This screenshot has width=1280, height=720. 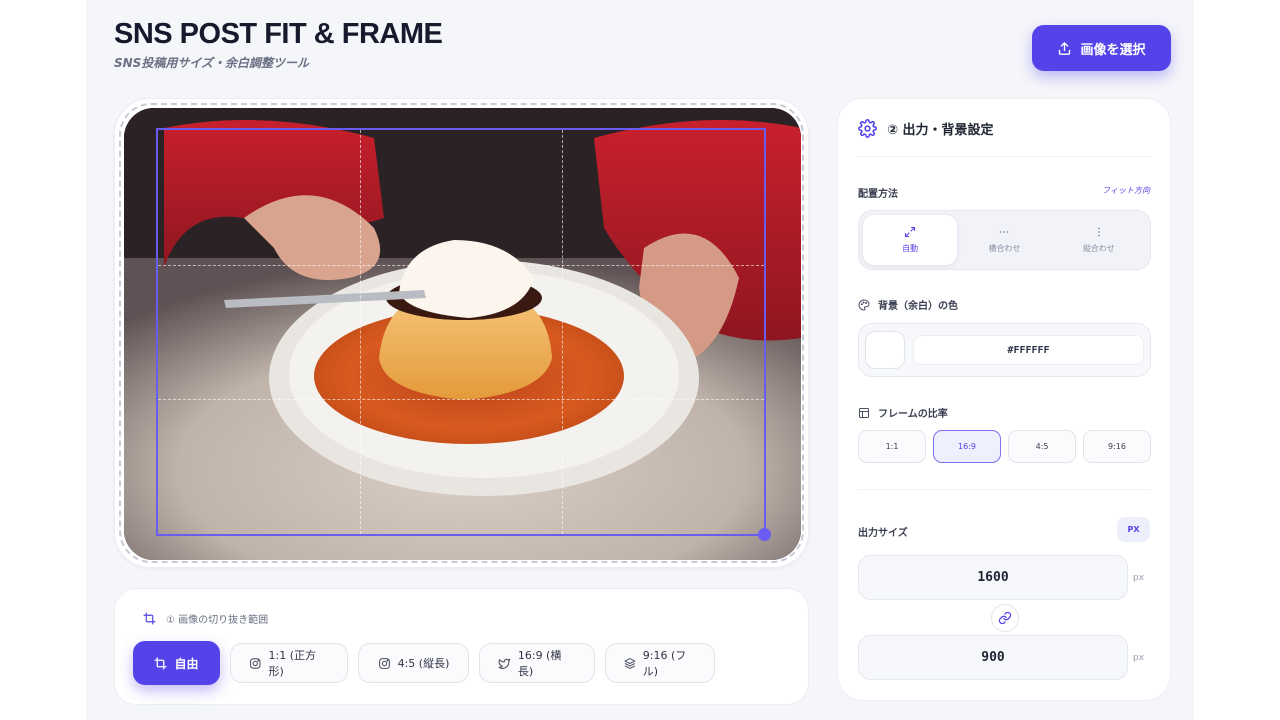 What do you see at coordinates (910, 240) in the screenshot?
I see `placement-auto-option: 自動` at bounding box center [910, 240].